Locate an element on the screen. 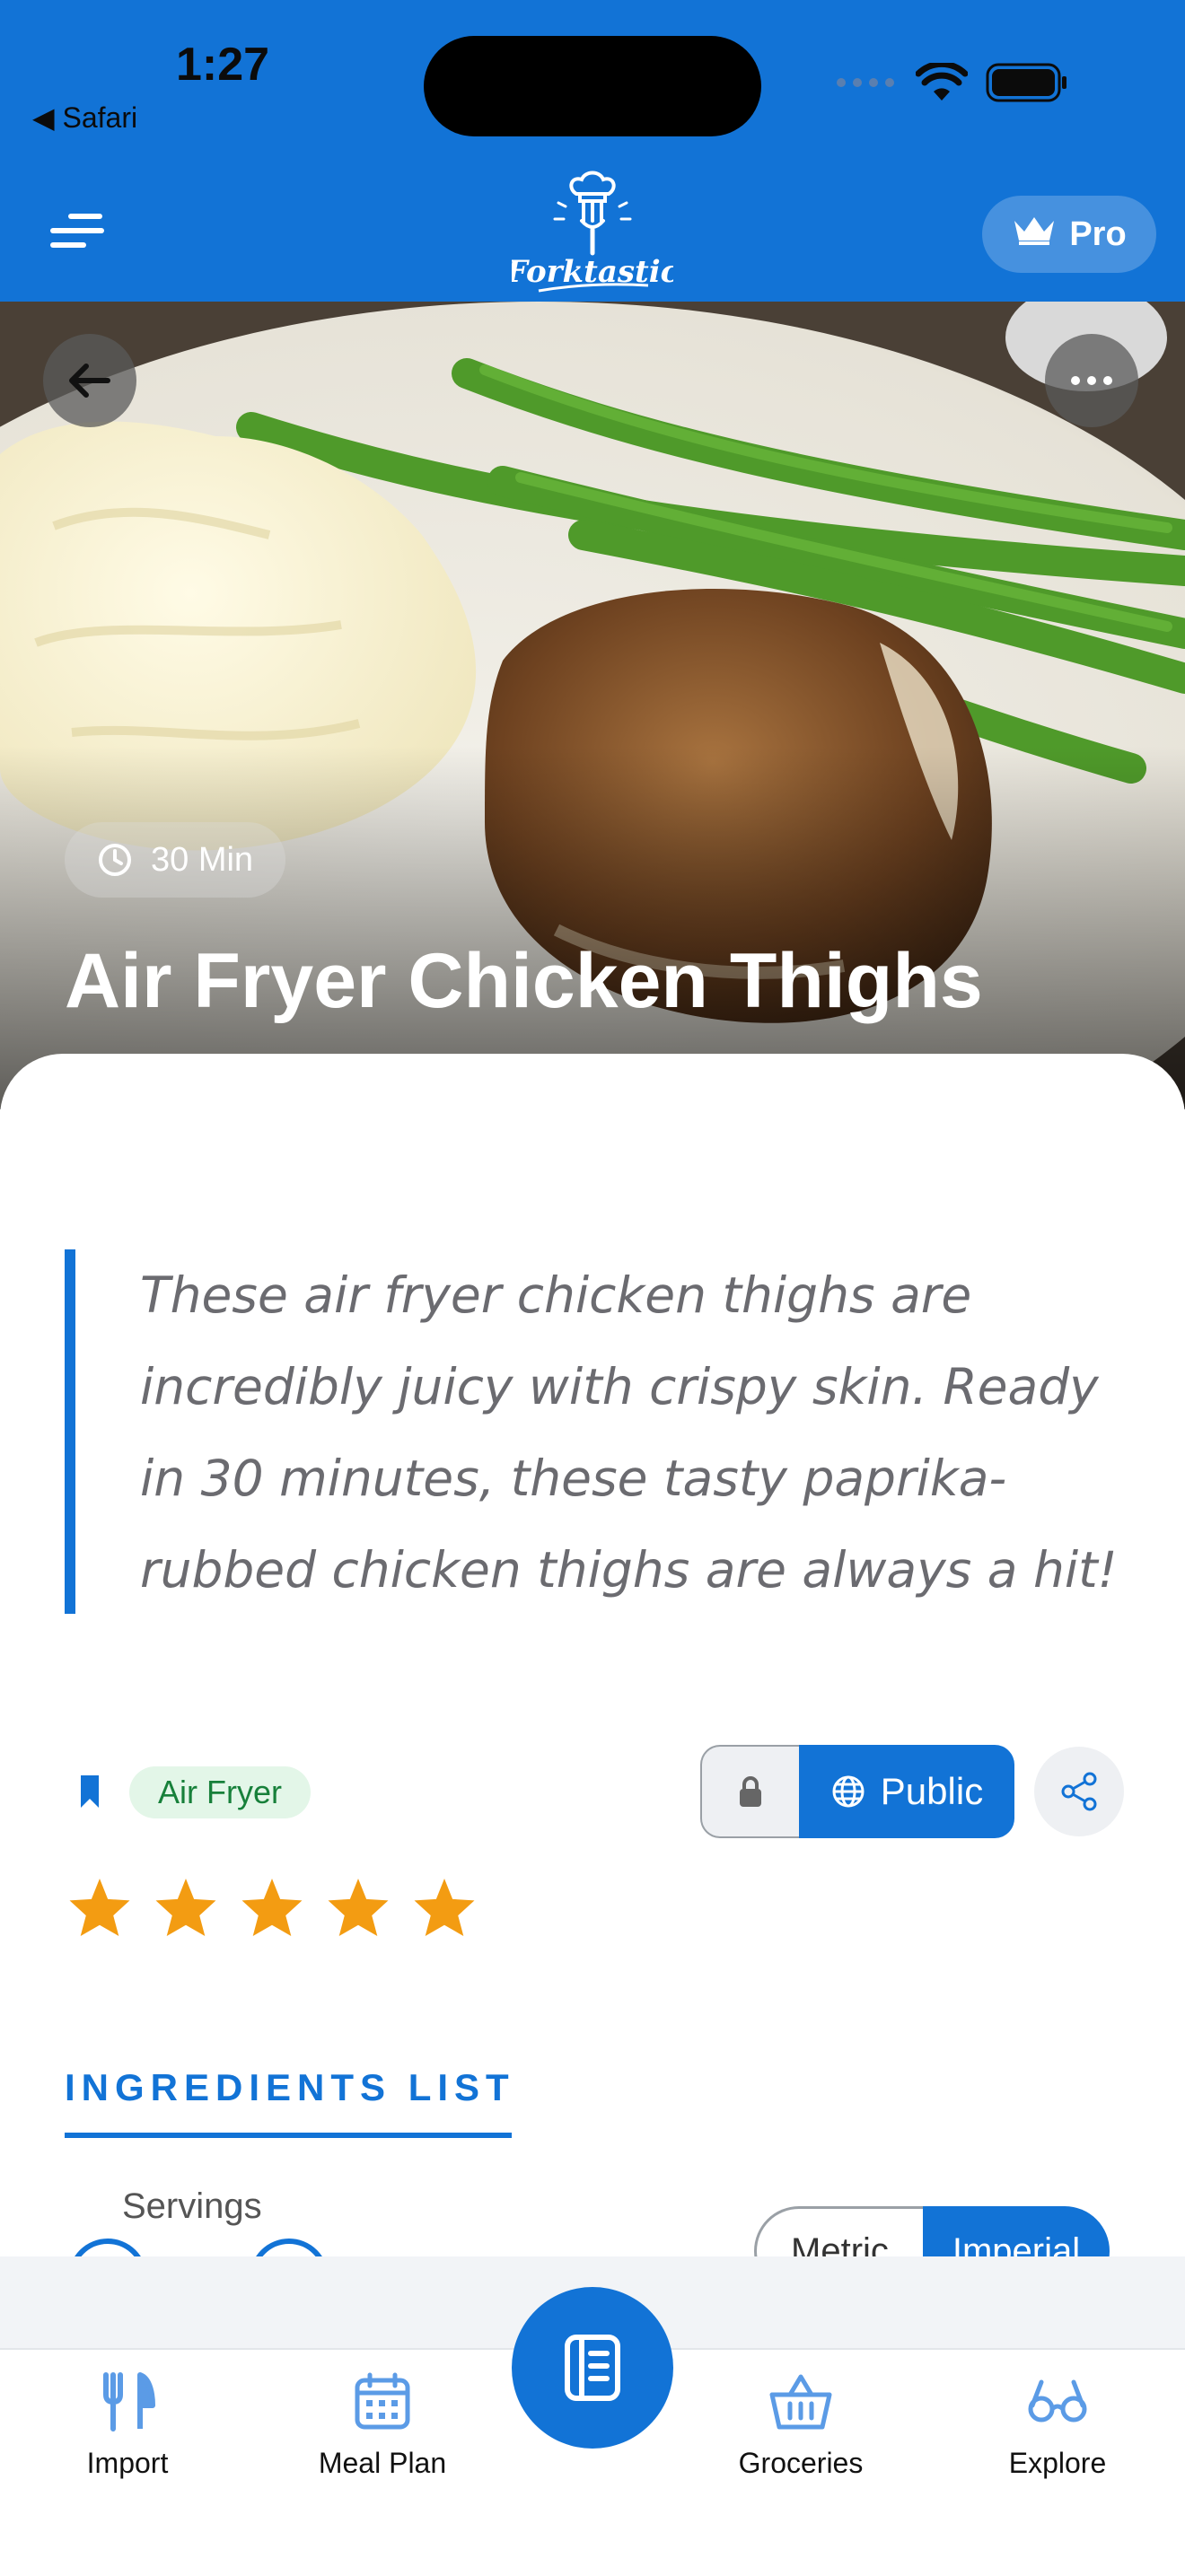 The width and height of the screenshot is (1185, 2576). public-toggle: Public is located at coordinates (906, 1791).